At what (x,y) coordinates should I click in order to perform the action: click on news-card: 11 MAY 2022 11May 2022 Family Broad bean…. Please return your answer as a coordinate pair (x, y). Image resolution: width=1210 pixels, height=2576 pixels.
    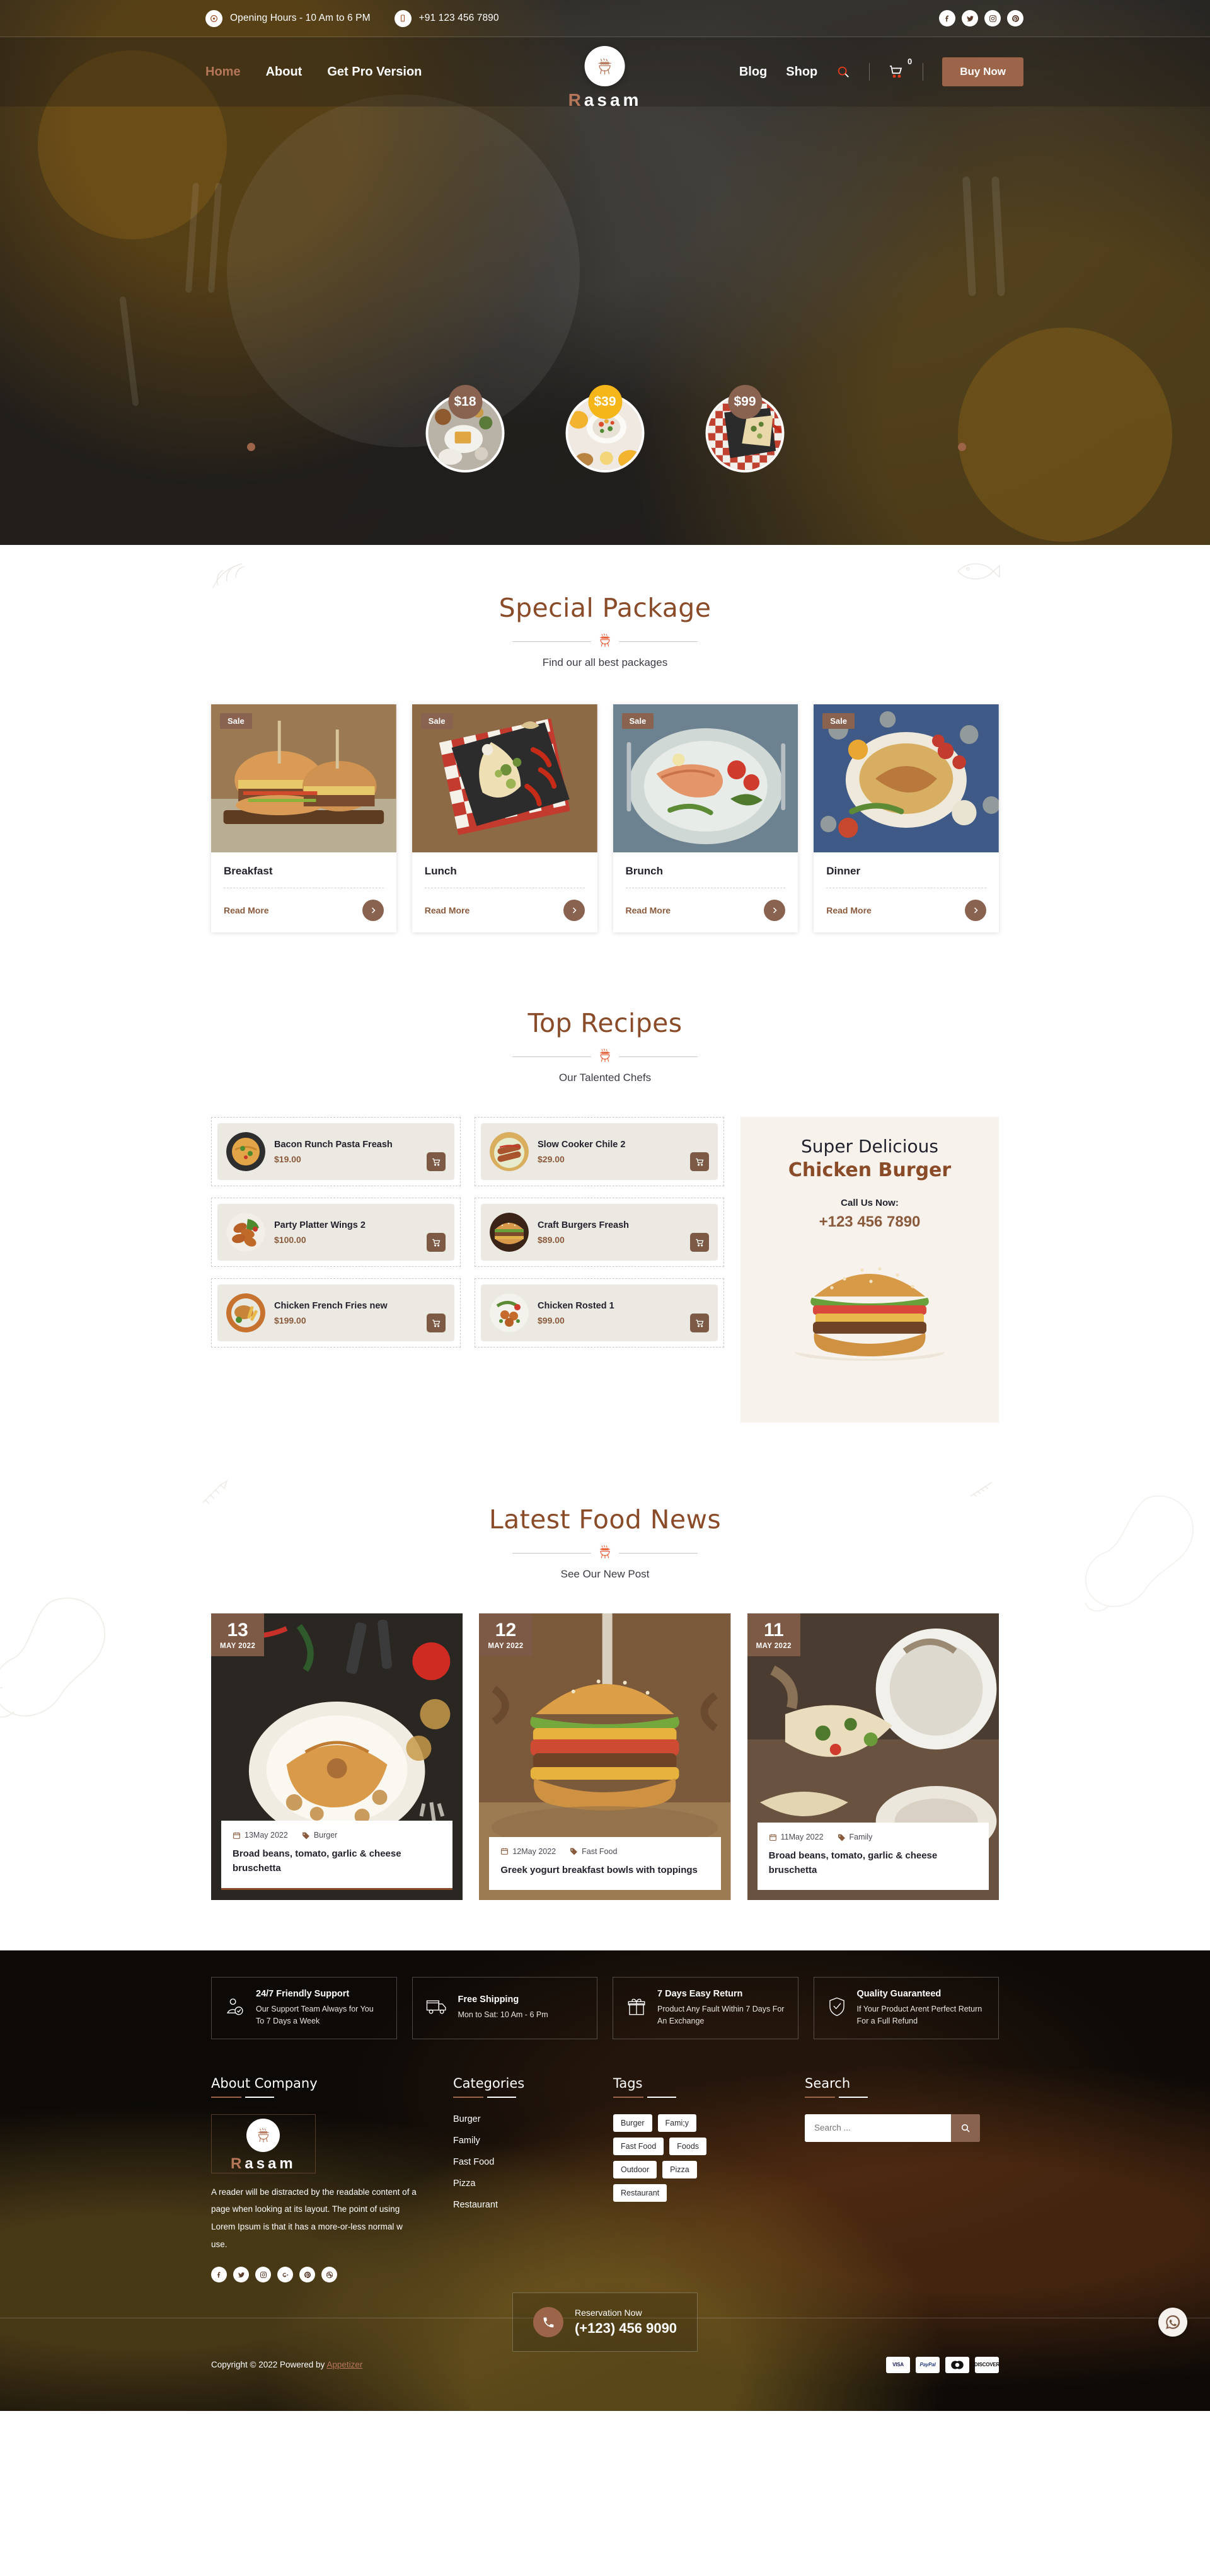
    Looking at the image, I should click on (873, 1756).